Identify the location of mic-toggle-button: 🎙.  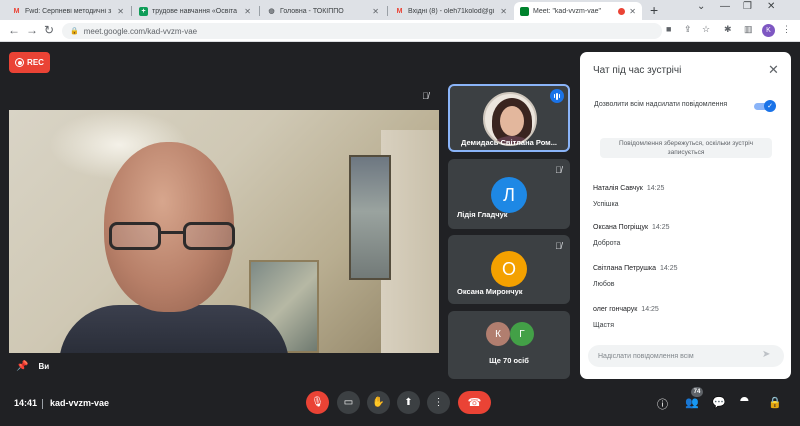
(317, 402).